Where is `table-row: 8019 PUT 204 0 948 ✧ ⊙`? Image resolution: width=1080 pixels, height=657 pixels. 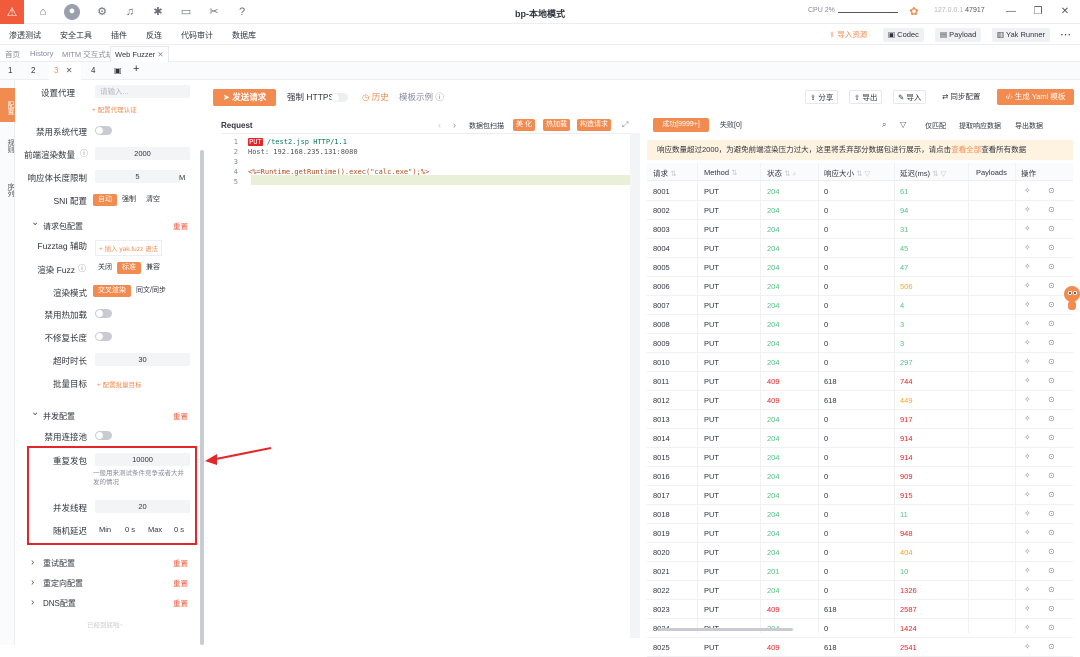
table-row: 8019 PUT 204 0 948 ✧ ⊙ is located at coordinates (860, 533).